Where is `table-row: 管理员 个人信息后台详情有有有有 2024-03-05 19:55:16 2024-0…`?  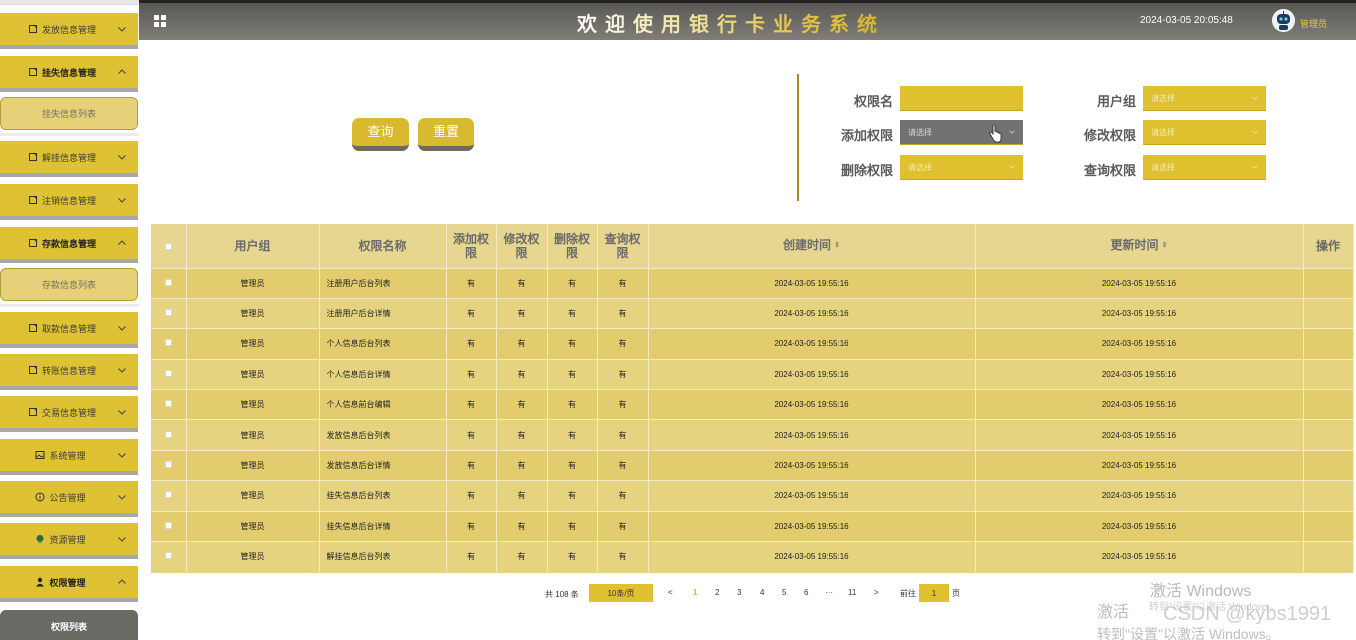
table-row: 管理员 个人信息后台详情有有有有 2024-03-05 19:55:16 2024-0… is located at coordinates (752, 374).